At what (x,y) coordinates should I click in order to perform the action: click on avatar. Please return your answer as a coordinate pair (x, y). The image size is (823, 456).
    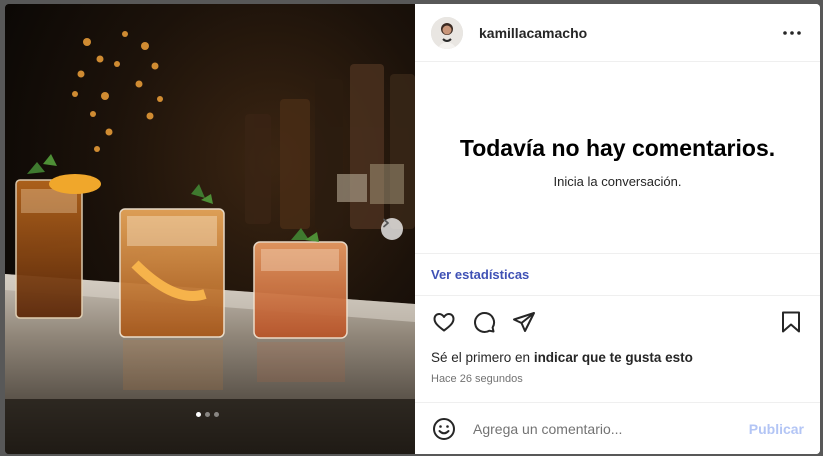
    Looking at the image, I should click on (447, 32).